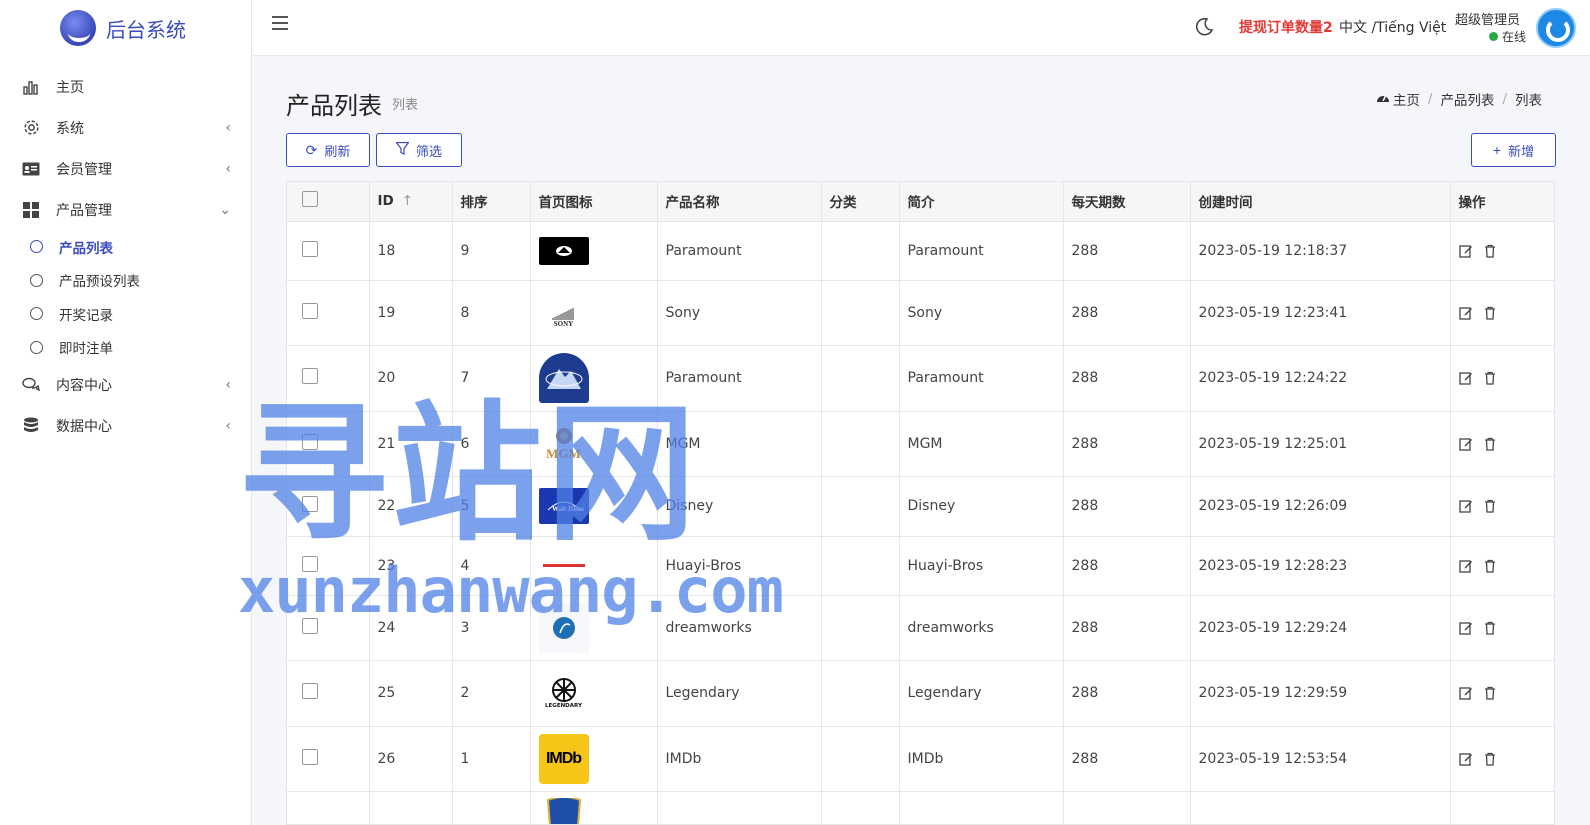  What do you see at coordinates (739, 202) in the screenshot?
I see `col-header-name: 产品名称` at bounding box center [739, 202].